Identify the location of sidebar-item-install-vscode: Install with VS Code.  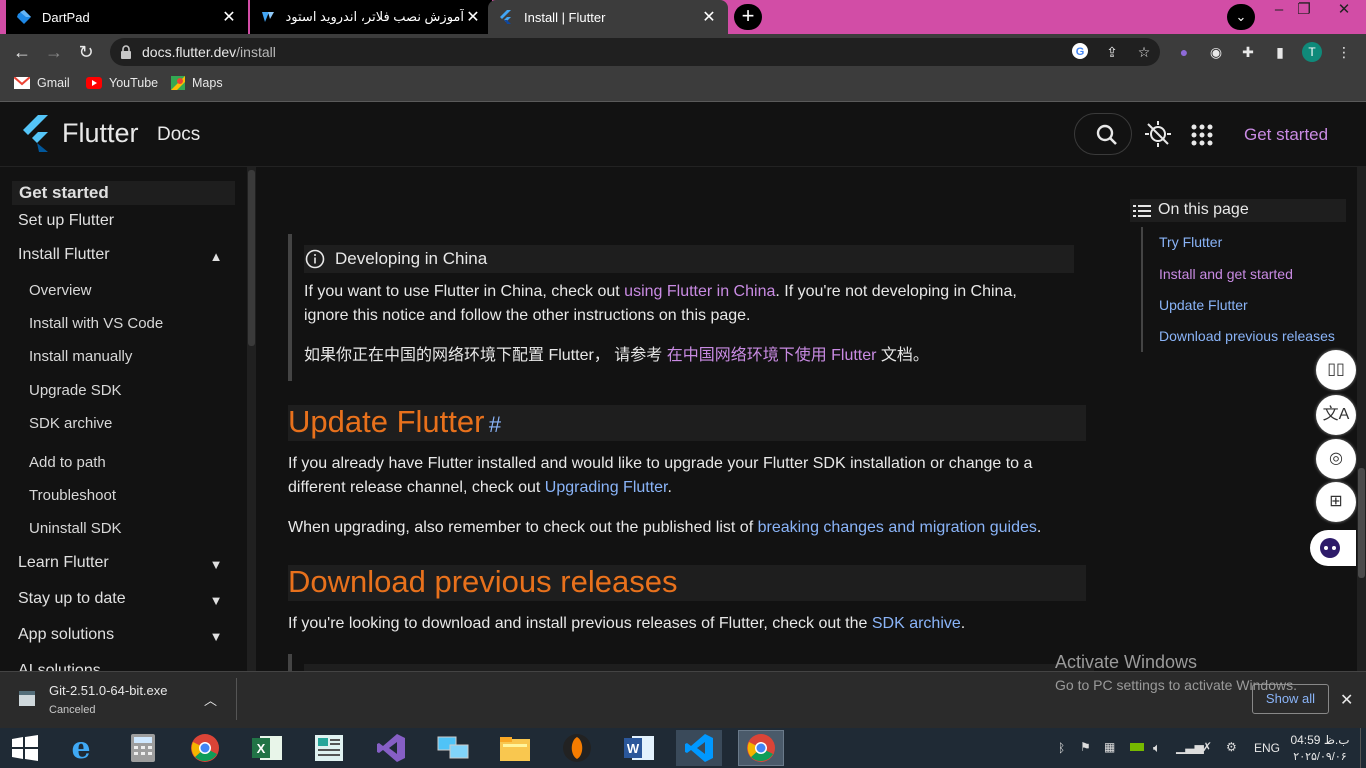
(96, 323).